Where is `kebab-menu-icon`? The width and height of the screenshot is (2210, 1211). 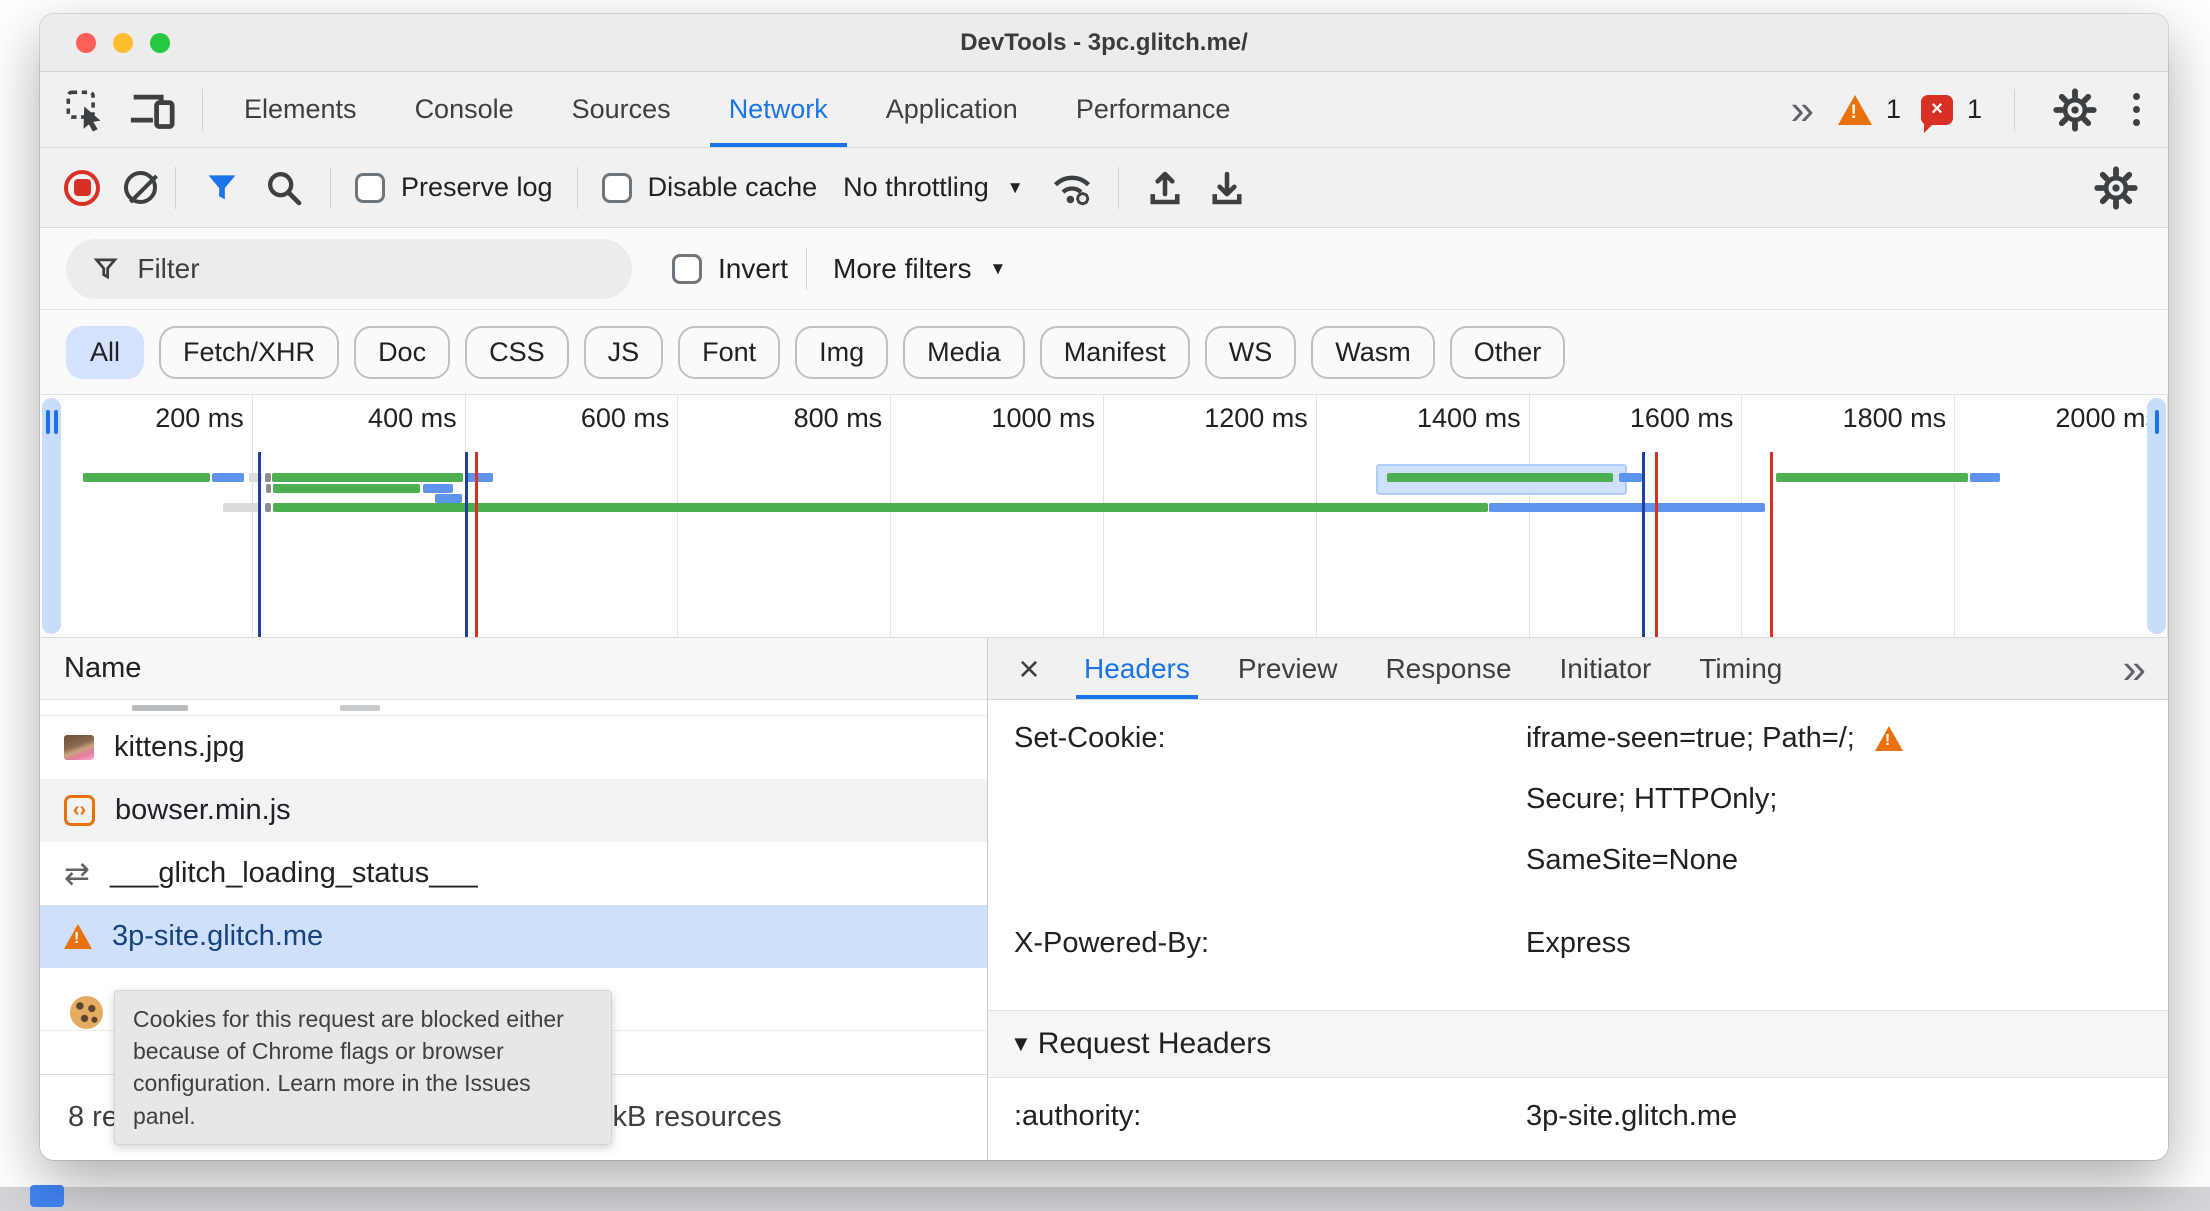 kebab-menu-icon is located at coordinates (2136, 109).